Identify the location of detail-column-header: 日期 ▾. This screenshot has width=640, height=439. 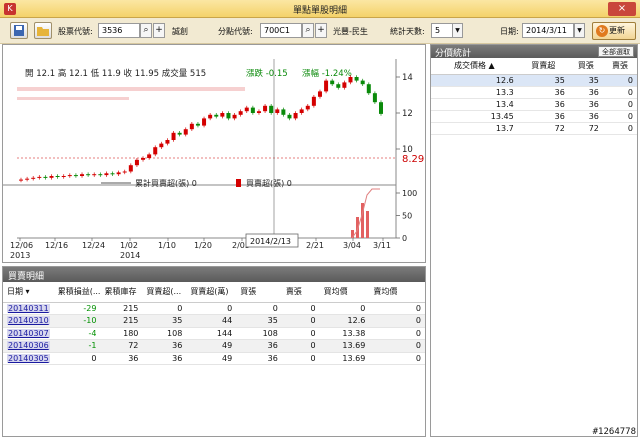
(28, 292).